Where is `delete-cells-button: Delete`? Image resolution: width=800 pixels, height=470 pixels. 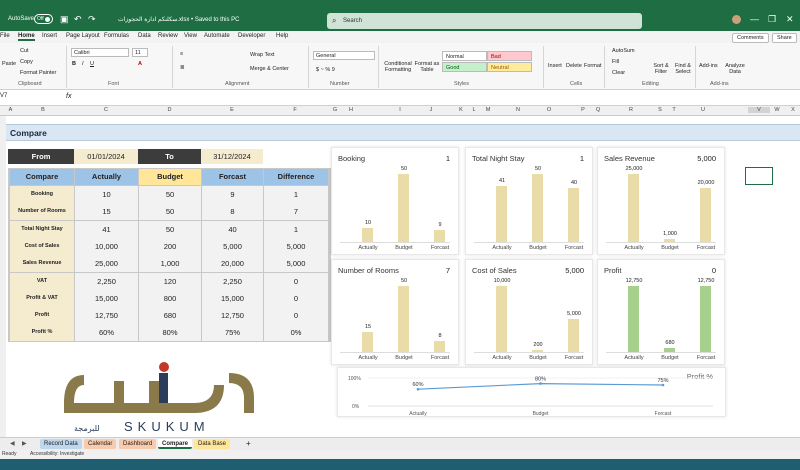 delete-cells-button: Delete is located at coordinates (574, 66).